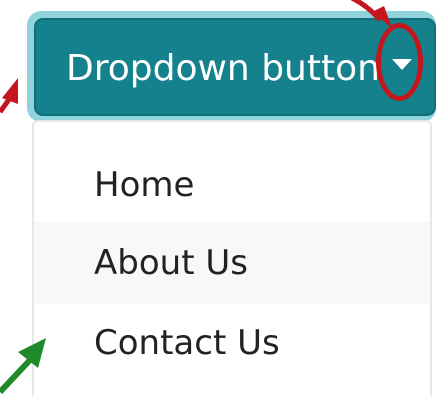 This screenshot has height=396, width=436. Describe the element at coordinates (223, 68) in the screenshot. I see `dropdown-button-label: Dropdown button` at that location.